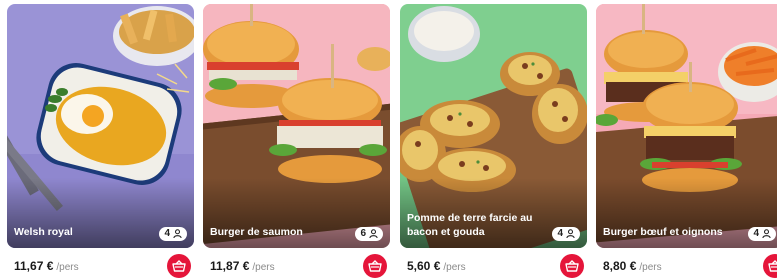  I want to click on recipe-title: Welsh royal, so click(43, 232).